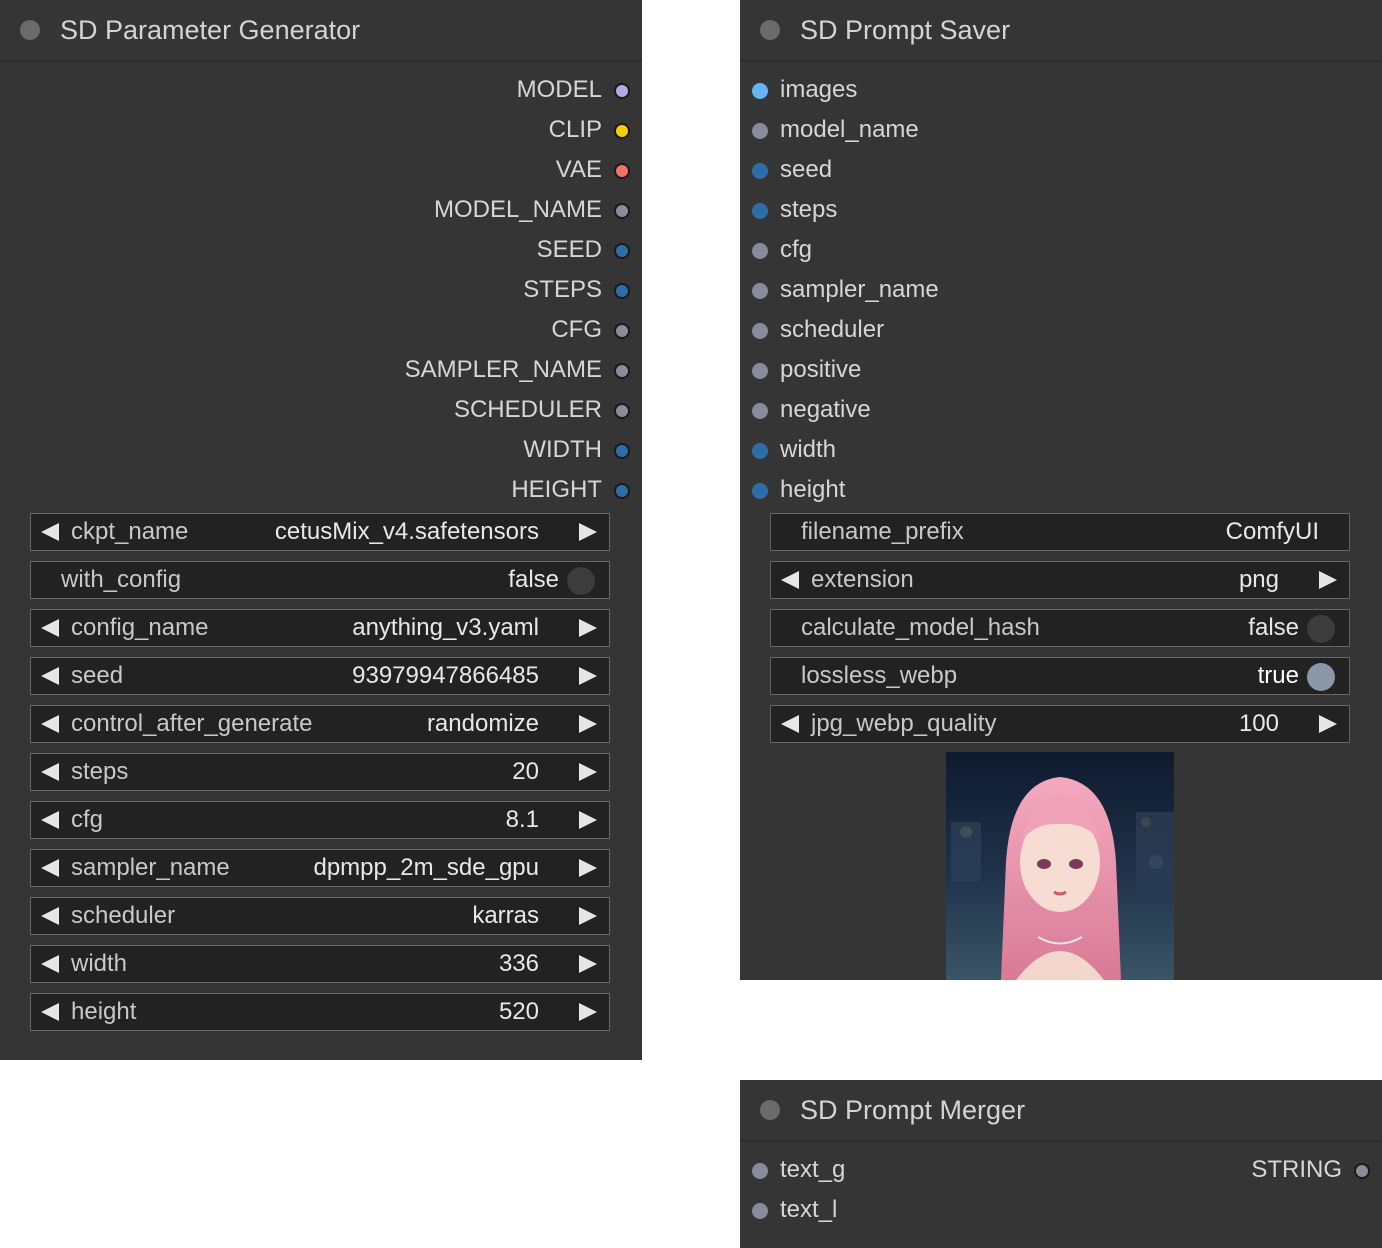 The width and height of the screenshot is (1382, 1248). I want to click on widget-scheduler: scheduler karras, so click(320, 916).